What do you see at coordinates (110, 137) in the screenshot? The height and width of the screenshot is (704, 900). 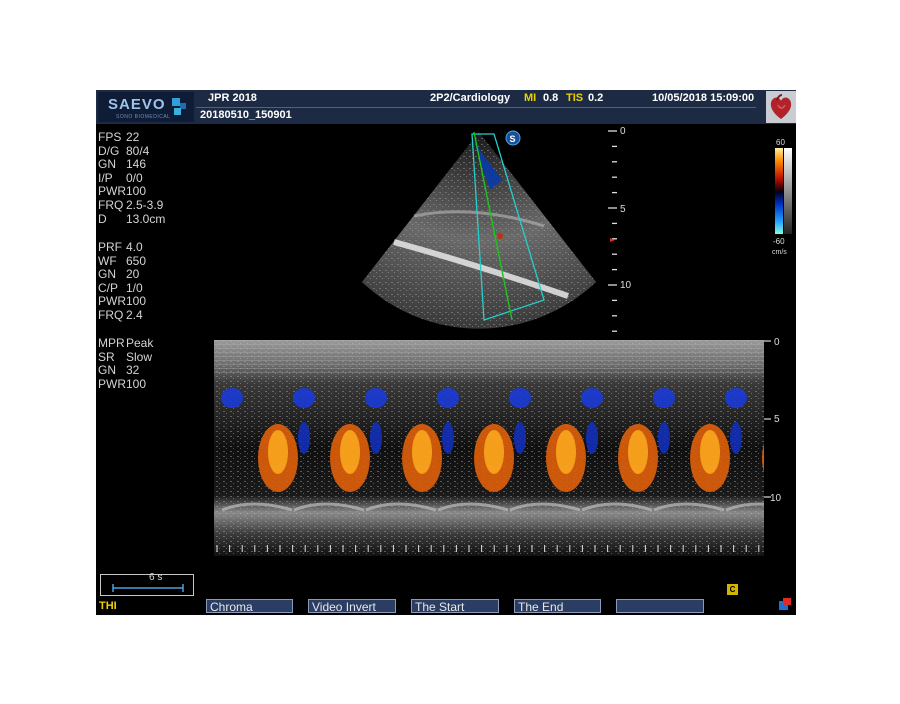 I see `param-key: FPS` at bounding box center [110, 137].